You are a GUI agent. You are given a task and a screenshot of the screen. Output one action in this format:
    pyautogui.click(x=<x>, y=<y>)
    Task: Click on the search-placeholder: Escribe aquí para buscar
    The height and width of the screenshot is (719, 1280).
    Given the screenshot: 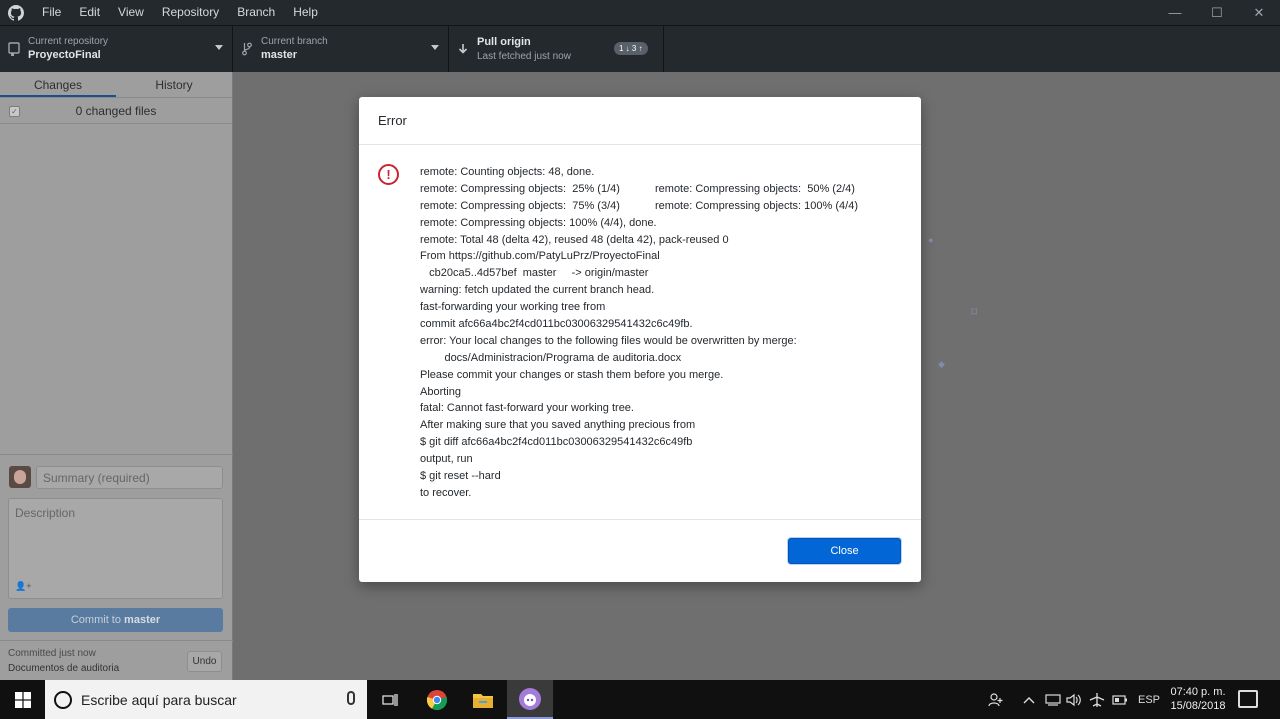 What is the action you would take?
    pyautogui.click(x=159, y=699)
    